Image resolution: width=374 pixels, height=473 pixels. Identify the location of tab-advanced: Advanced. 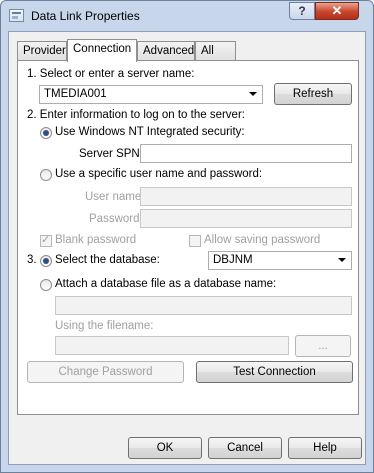
(166, 50).